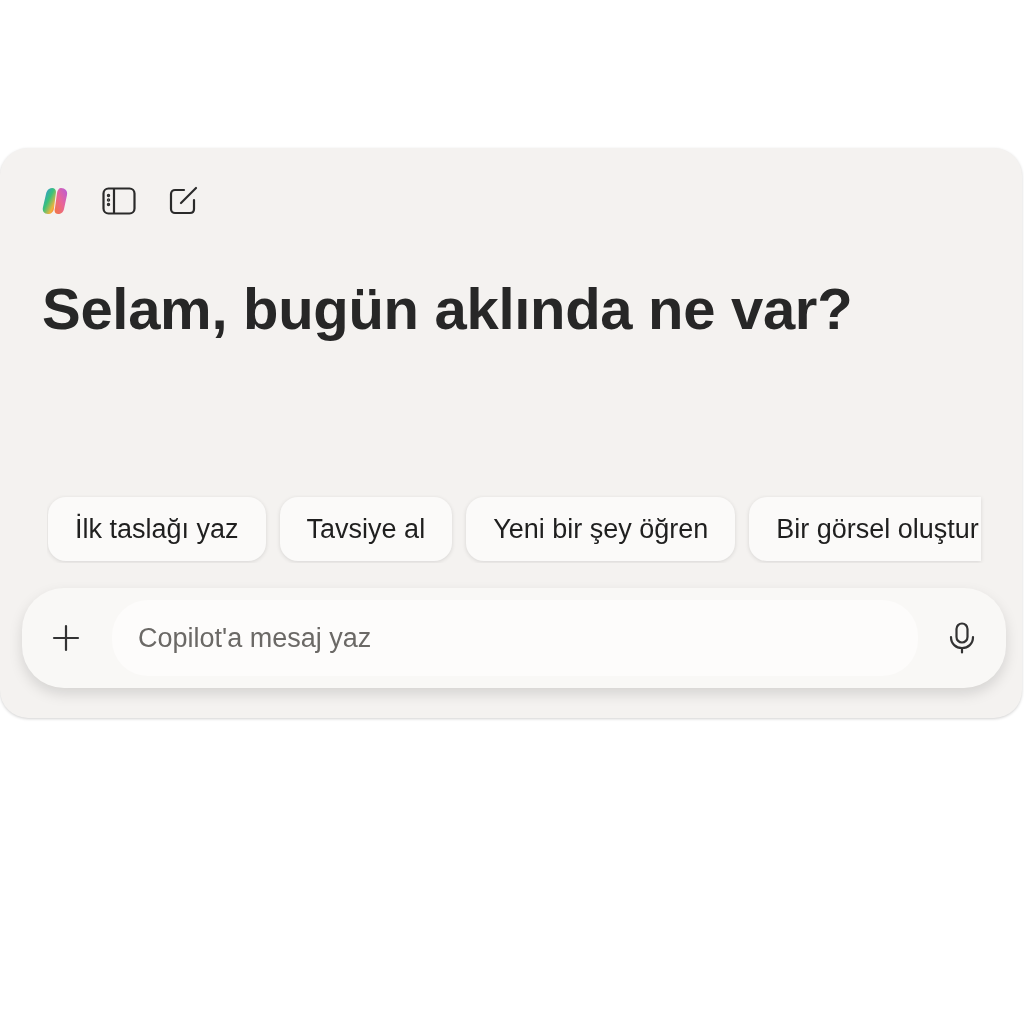 Image resolution: width=1024 pixels, height=1024 pixels. Describe the element at coordinates (865, 529) in the screenshot. I see `suggestion-chip: Bir görsel oluştur` at that location.